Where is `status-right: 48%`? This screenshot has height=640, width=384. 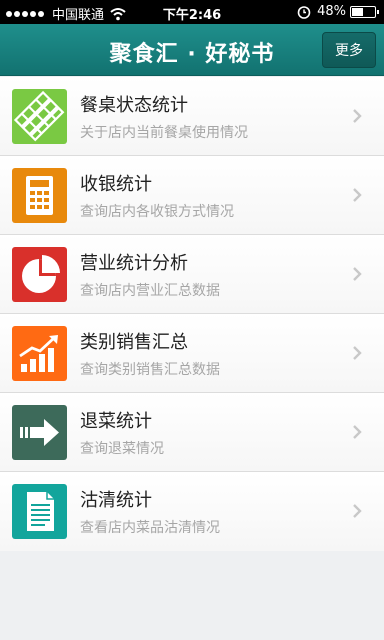
status-right: 48% is located at coordinates (338, 11).